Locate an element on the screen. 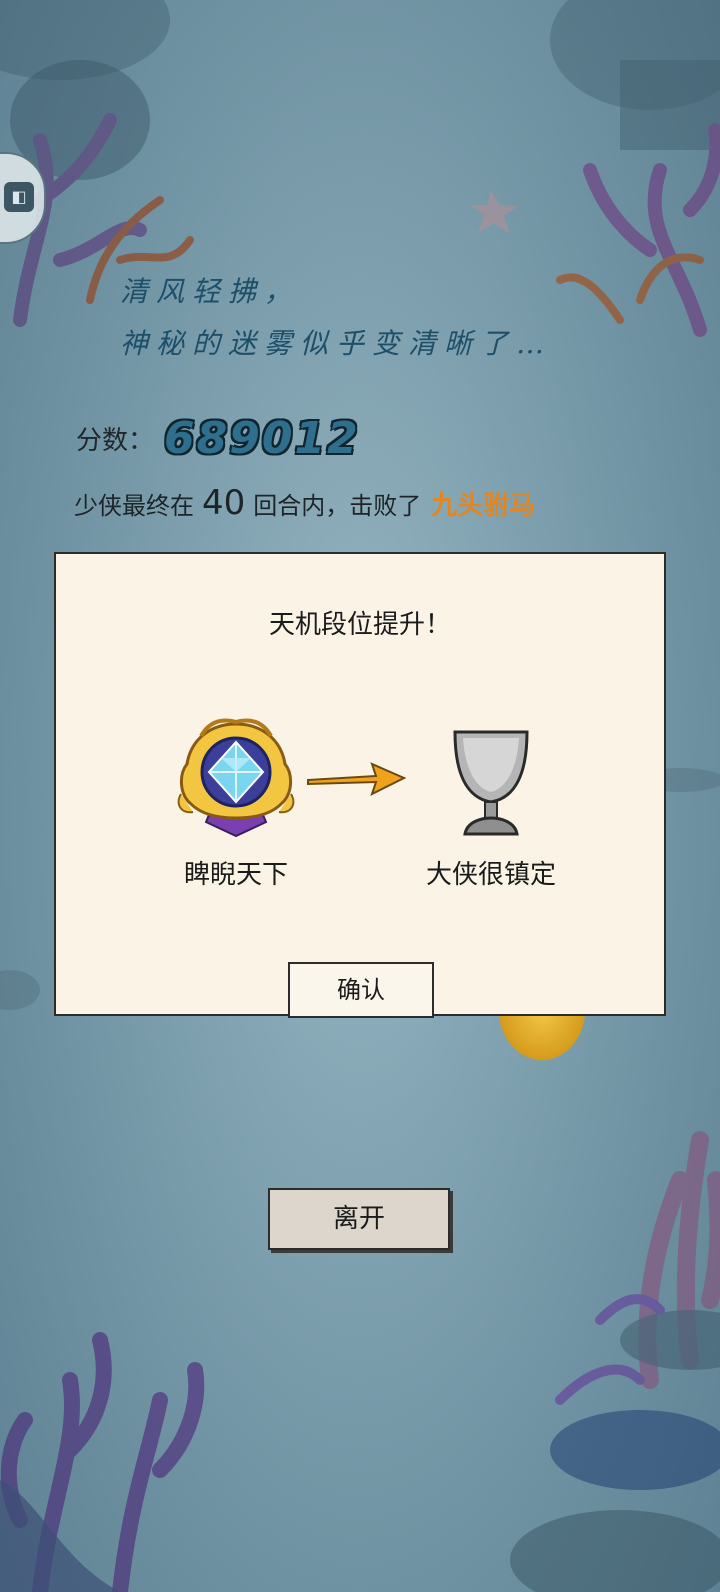 This screenshot has height=1592, width=720. diamond-rank-badge-icon is located at coordinates (236, 778).